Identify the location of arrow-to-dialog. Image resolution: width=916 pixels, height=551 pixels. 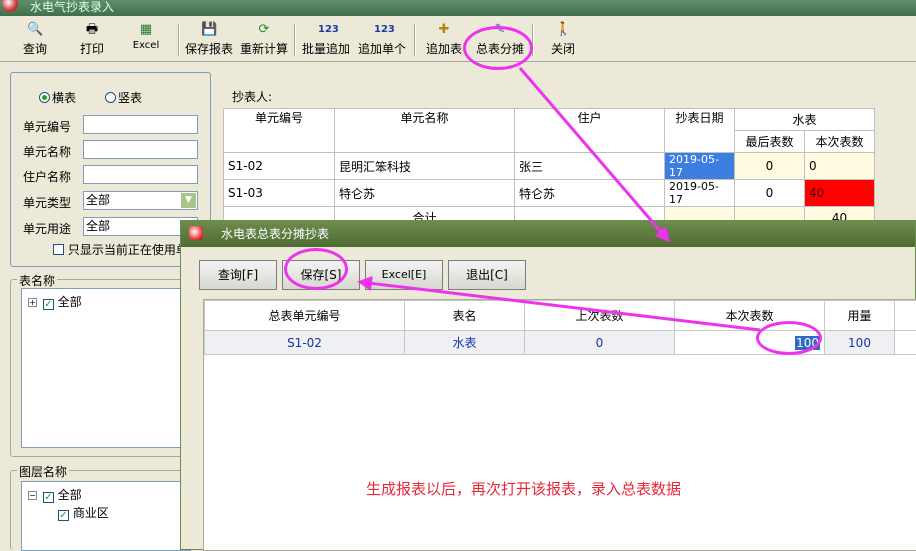
(594, 154).